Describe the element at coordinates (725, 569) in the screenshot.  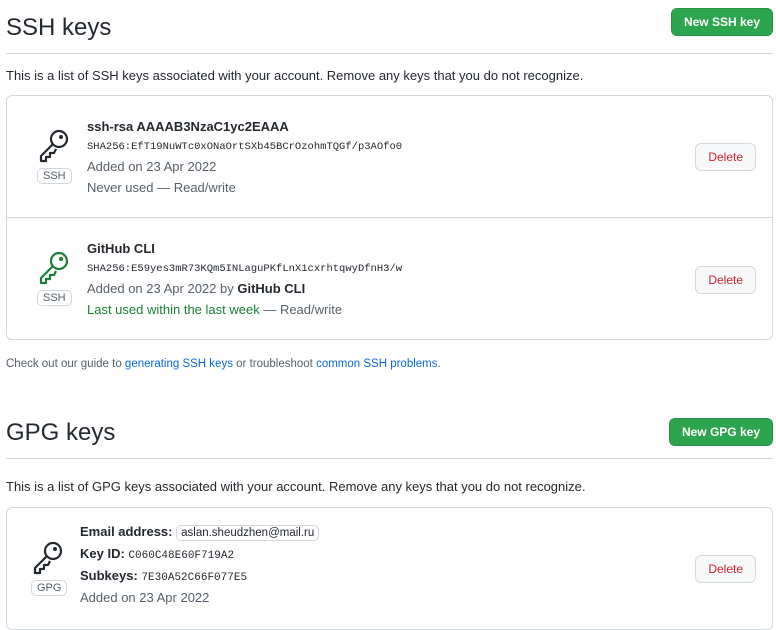
I see `delete-gpg-key-button: Delete` at that location.